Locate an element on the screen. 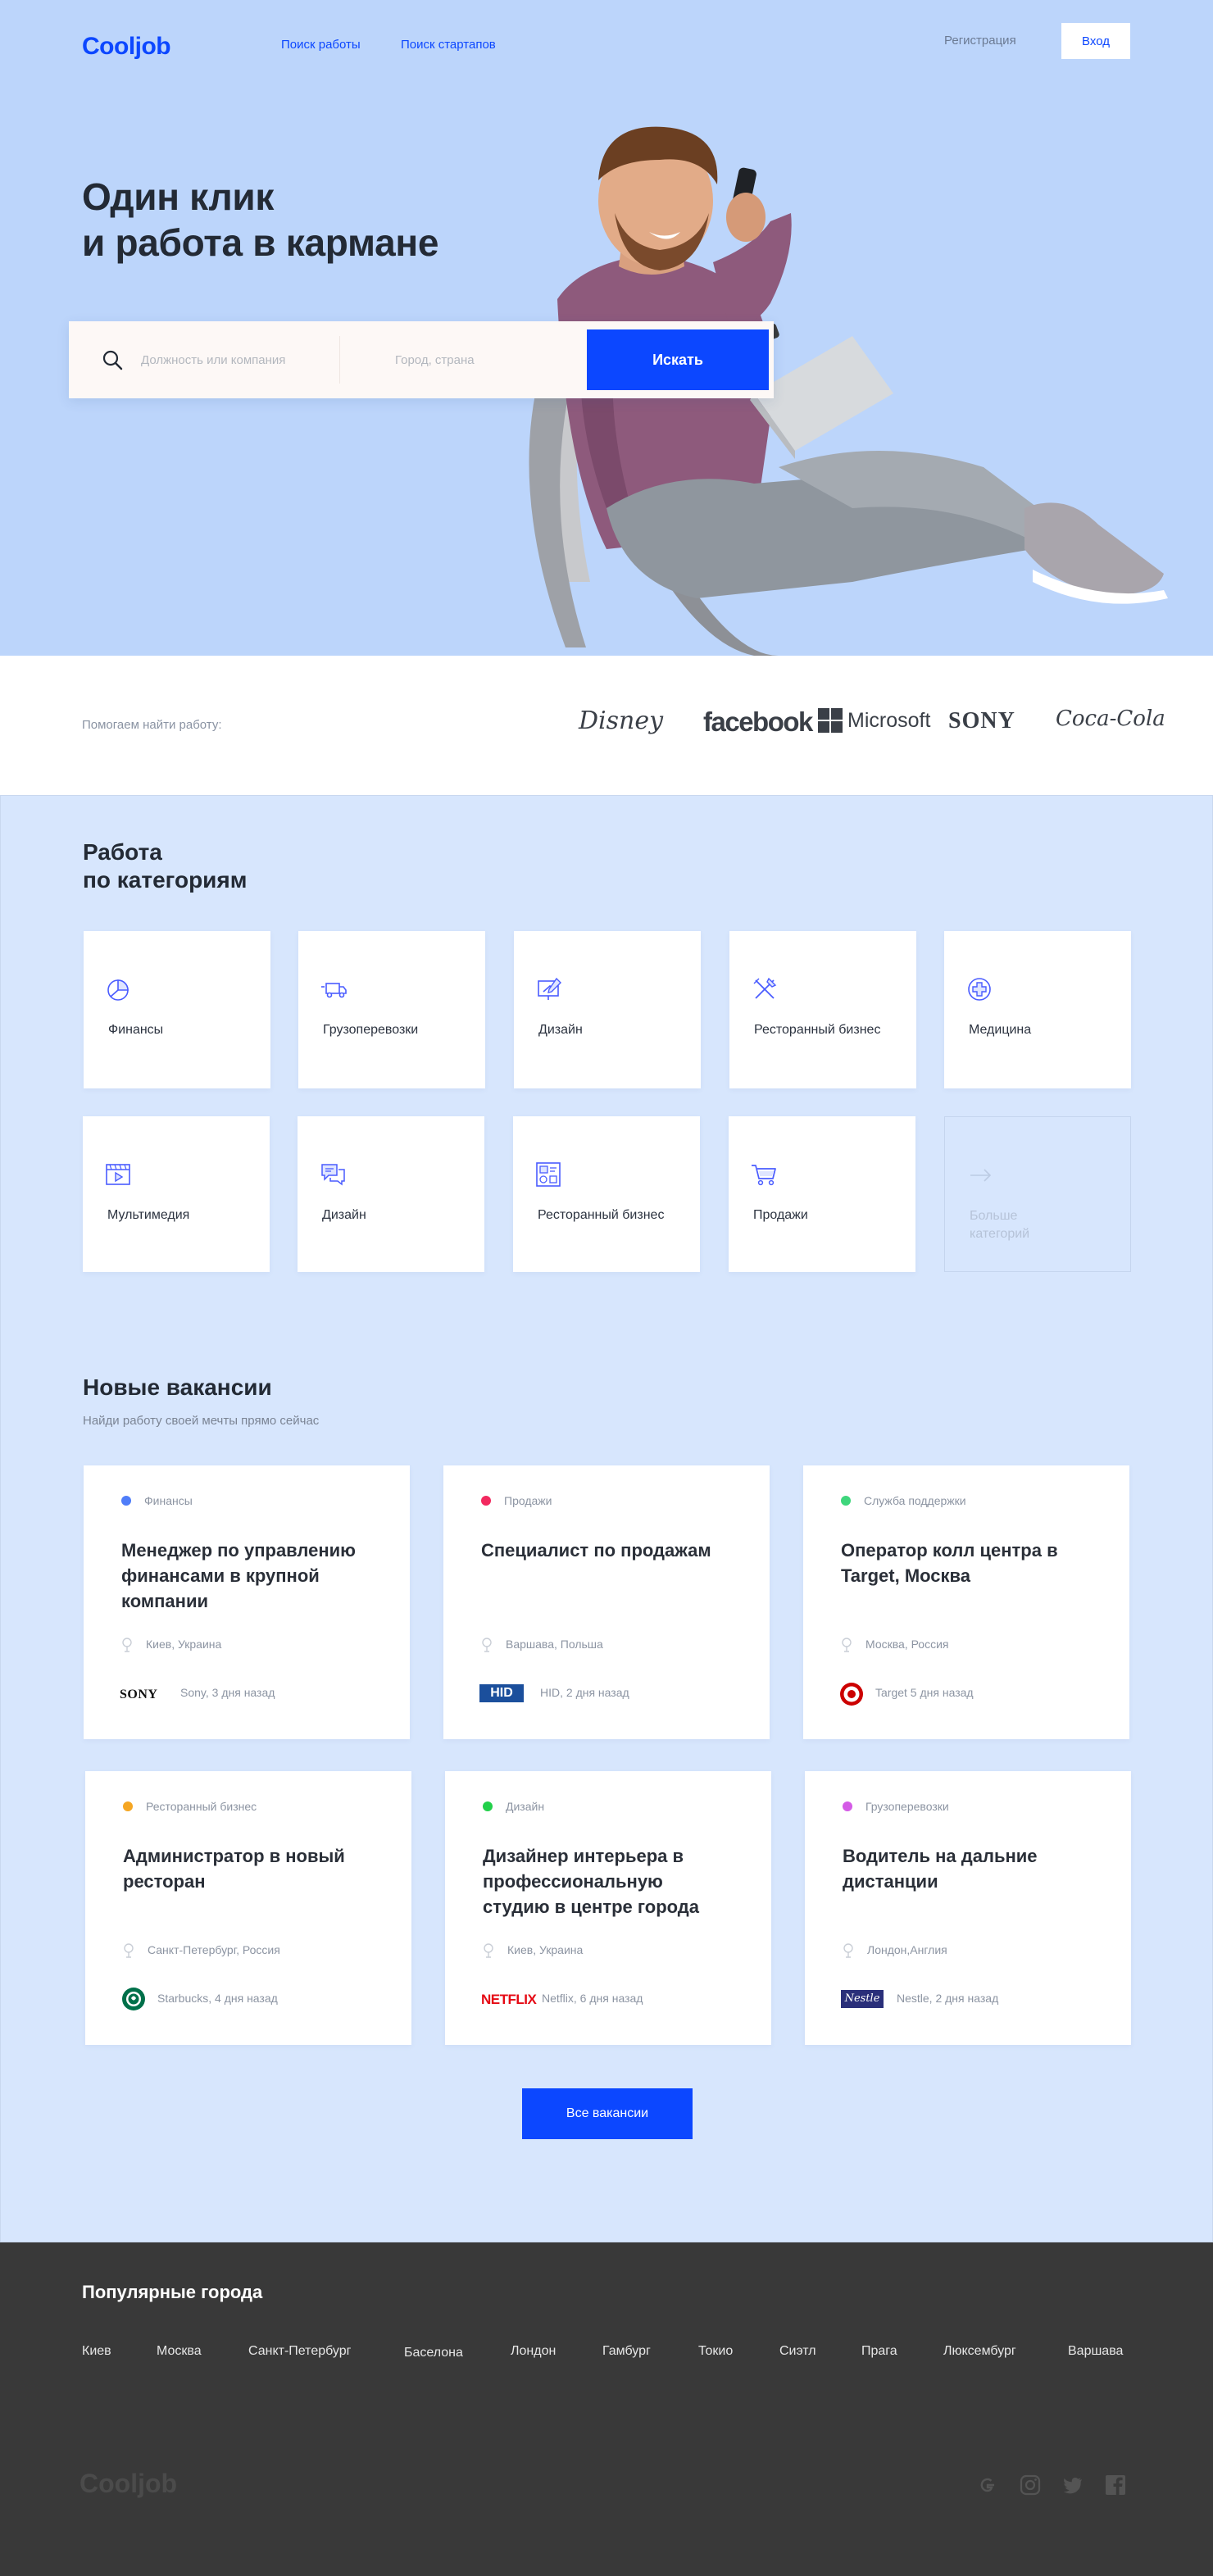  fork-knife-icon is located at coordinates (765, 988).